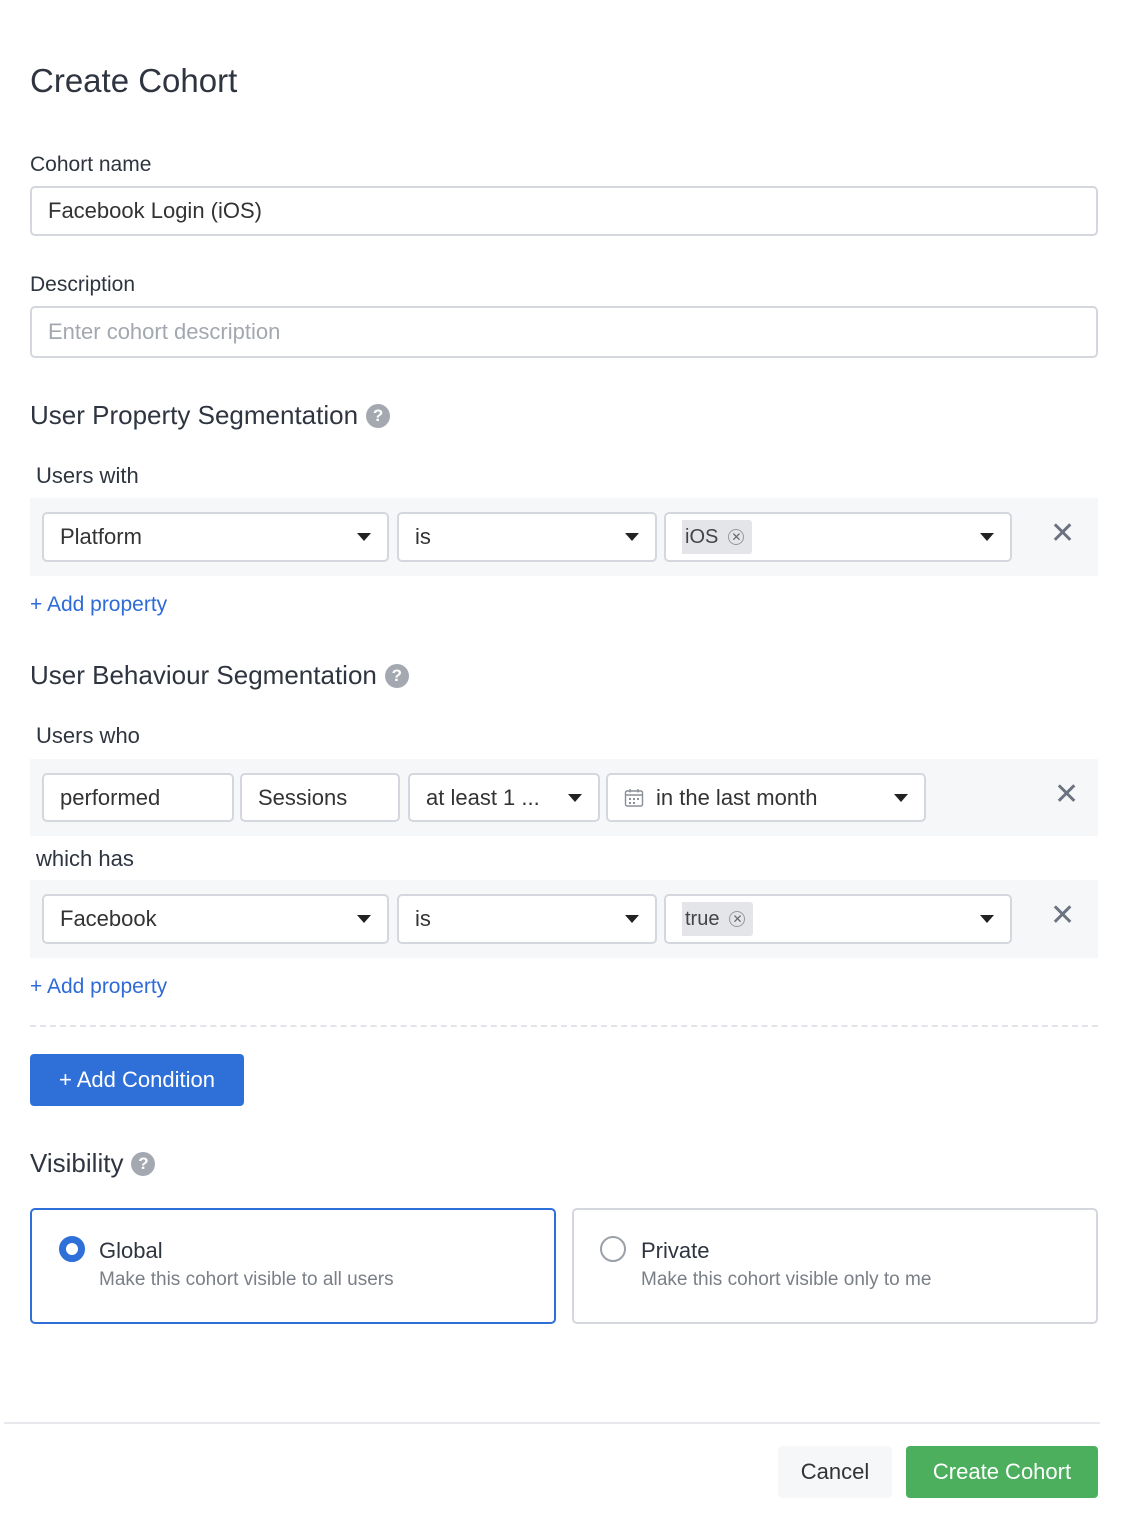 The image size is (1136, 1516). Describe the element at coordinates (194, 415) in the screenshot. I see `property-section-title-text: User Property Segmentation` at that location.